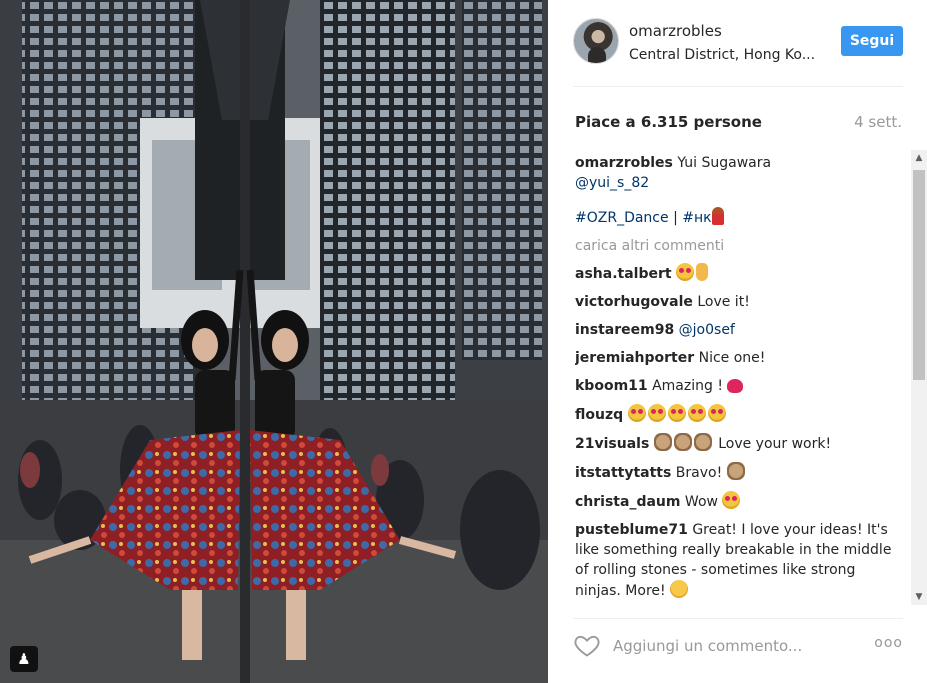 The height and width of the screenshot is (683, 927). What do you see at coordinates (919, 275) in the screenshot?
I see `scrollbar-thumb` at bounding box center [919, 275].